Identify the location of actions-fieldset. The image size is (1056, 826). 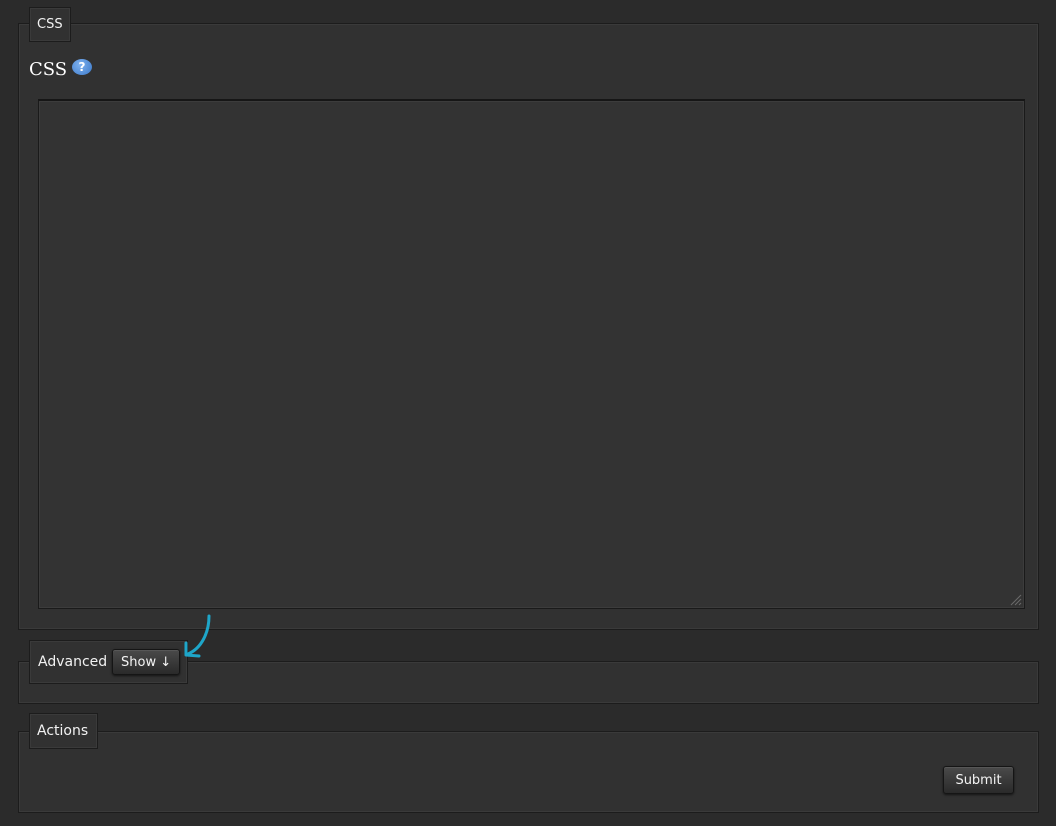
(528, 772).